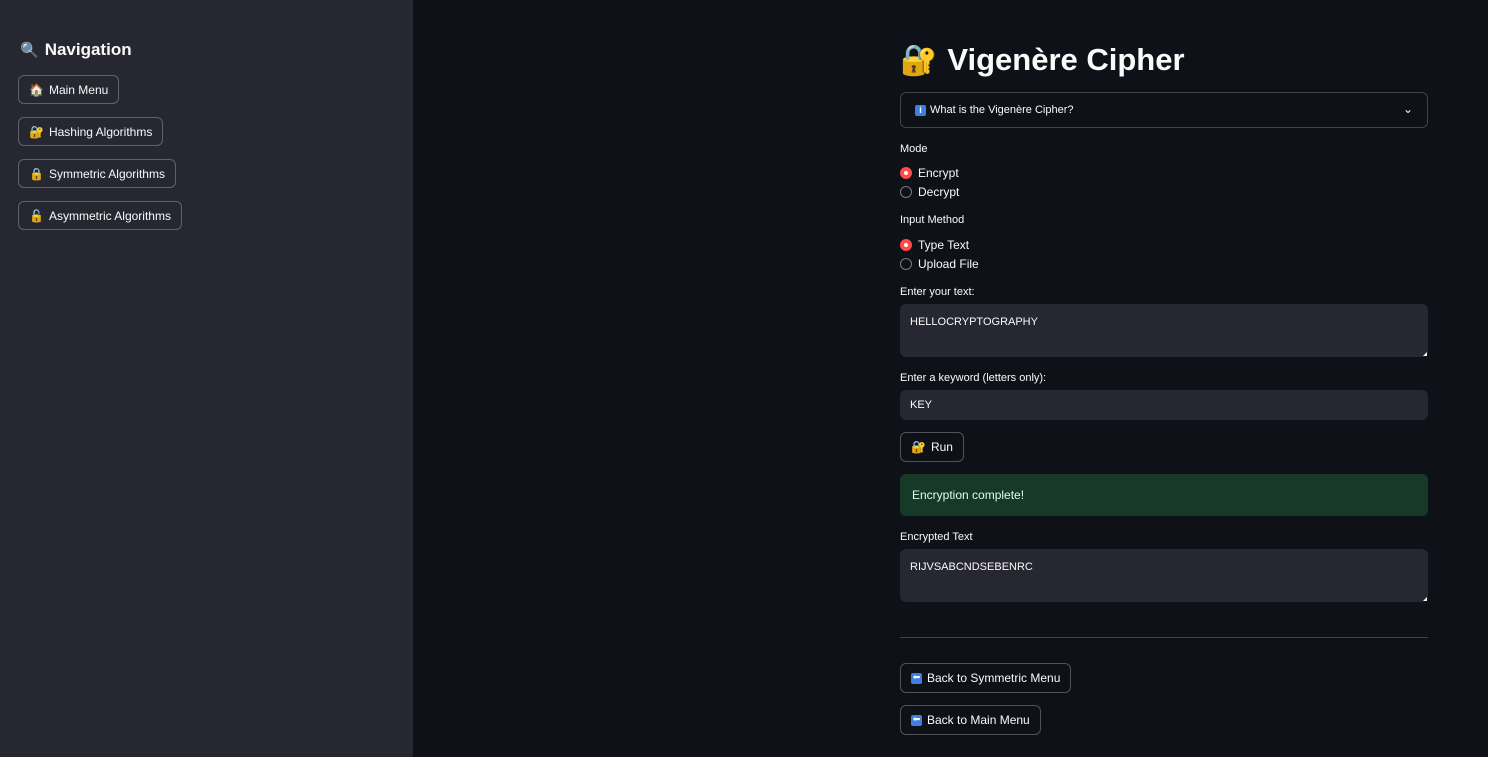  Describe the element at coordinates (1164, 495) in the screenshot. I see `success-alert: Encryption complete!` at that location.